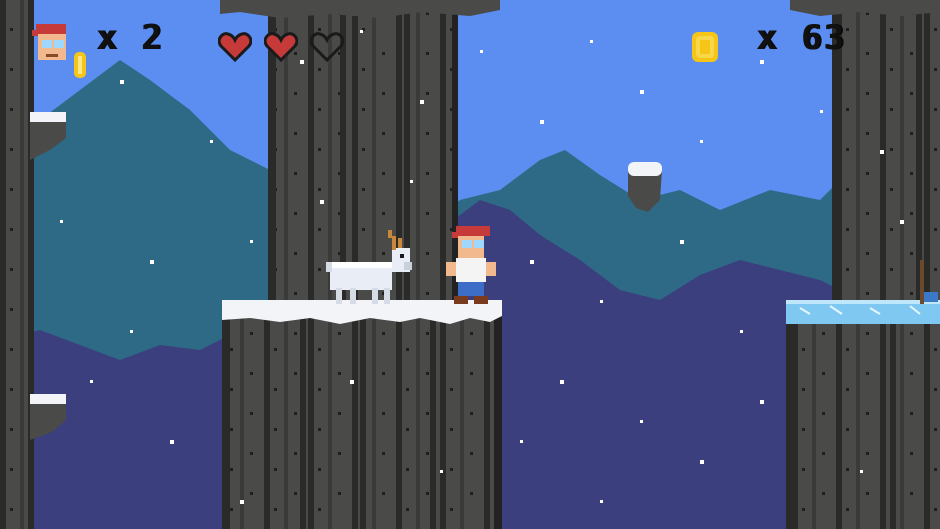 Image resolution: width=940 pixels, height=529 pixels. Describe the element at coordinates (327, 47) in the screenshot. I see `heart-empty-icon` at that location.